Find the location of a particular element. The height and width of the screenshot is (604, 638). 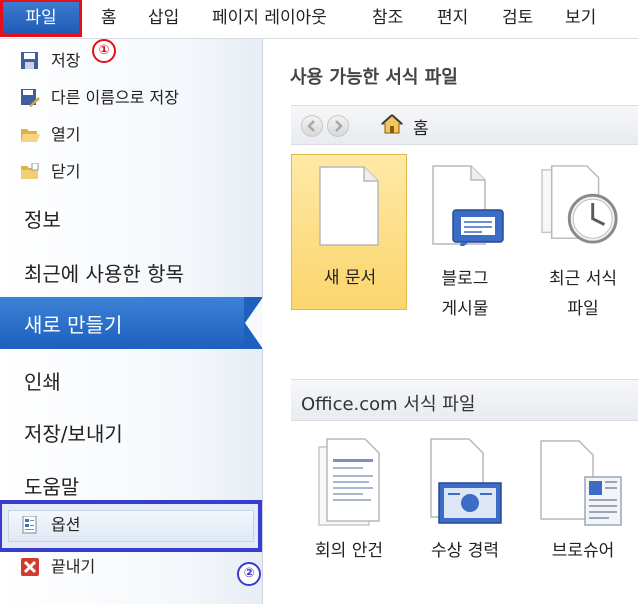

office-templates-title: Office.com 서식 파일 is located at coordinates (388, 404).